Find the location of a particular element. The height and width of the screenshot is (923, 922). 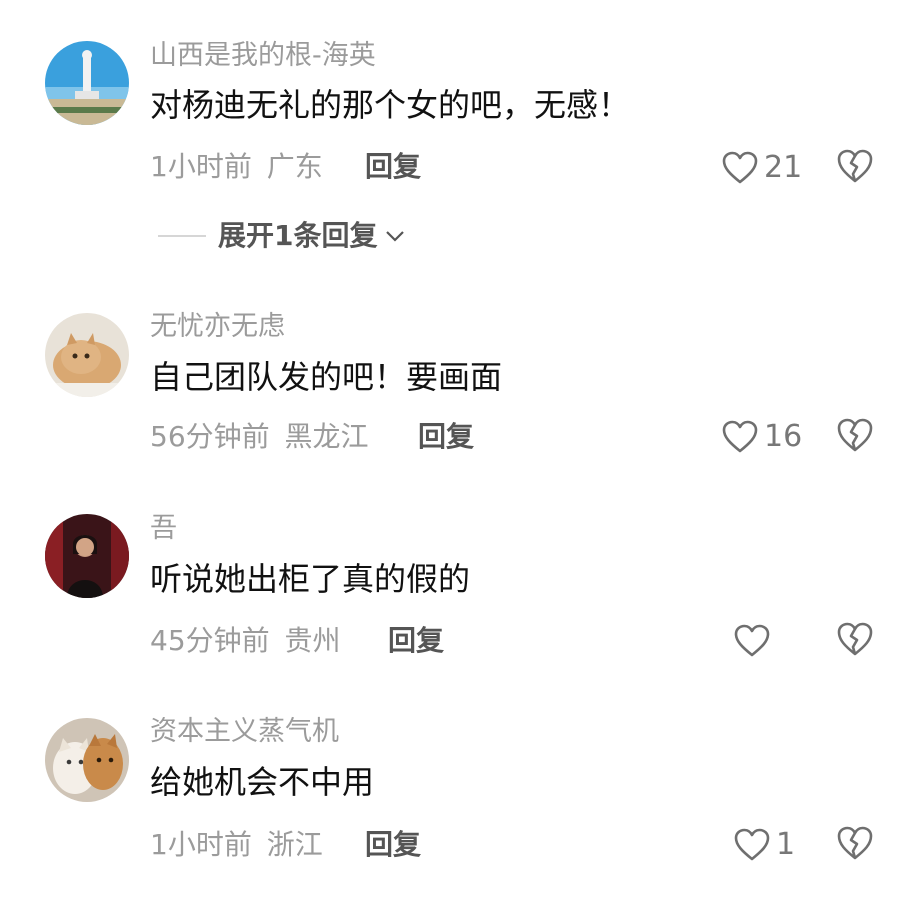

like-button: 21 is located at coordinates (762, 168).